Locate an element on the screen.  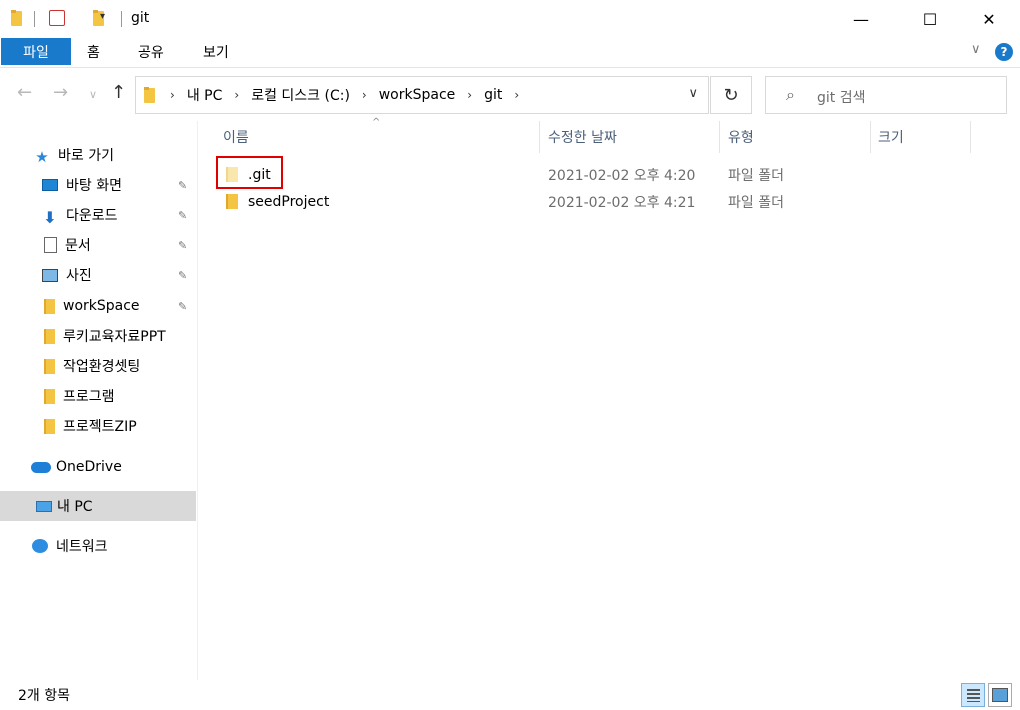
sidebar-item-label: 네트워크 is located at coordinates (82, 547).